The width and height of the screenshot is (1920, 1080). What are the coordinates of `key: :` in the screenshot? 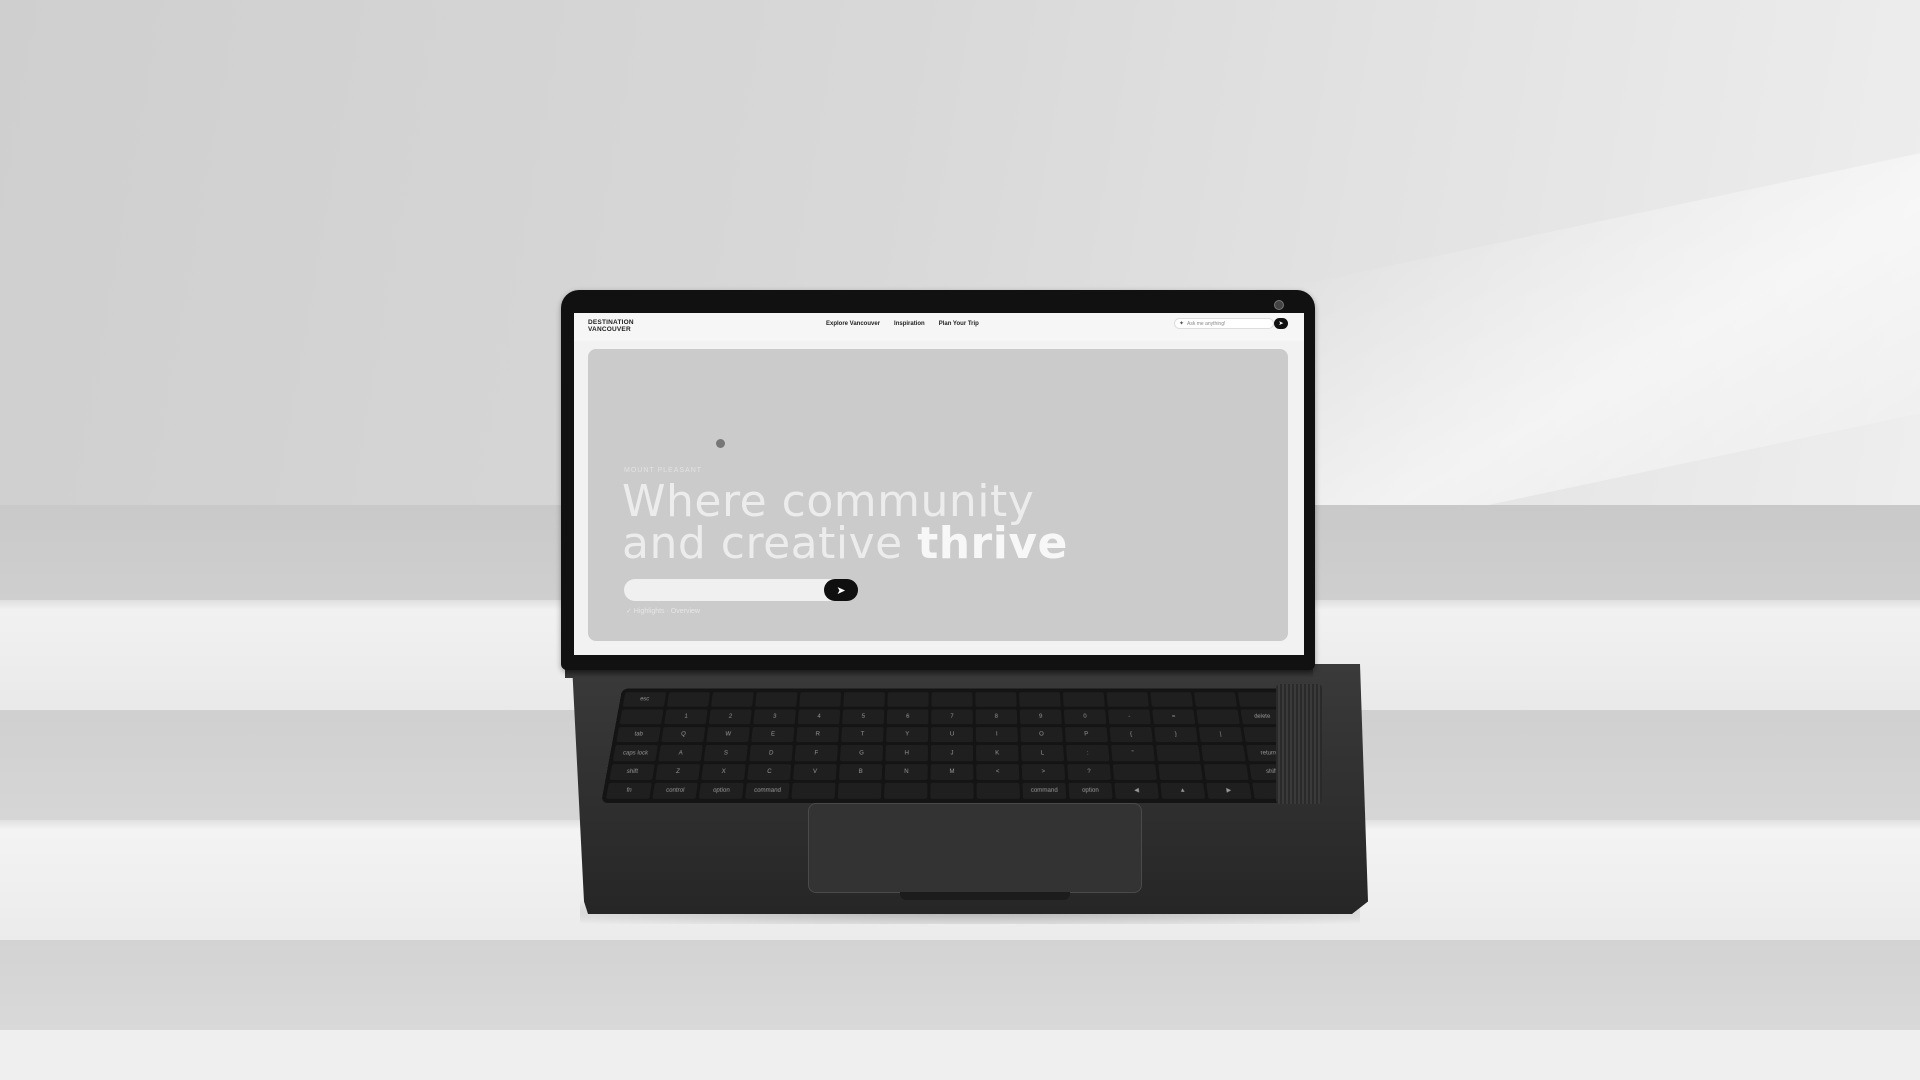 It's located at (1088, 753).